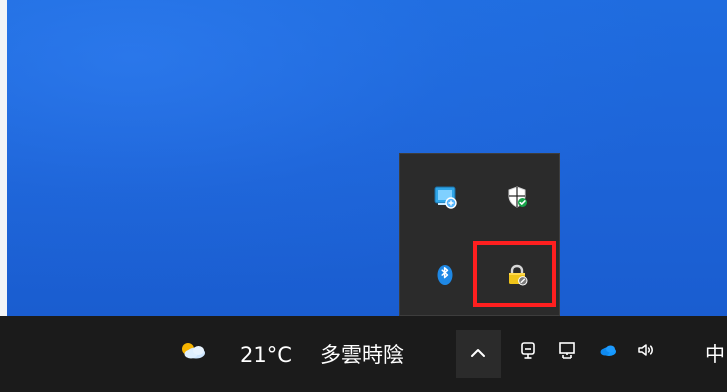 The image size is (727, 392). What do you see at coordinates (514, 274) in the screenshot?
I see `highlight-box` at bounding box center [514, 274].